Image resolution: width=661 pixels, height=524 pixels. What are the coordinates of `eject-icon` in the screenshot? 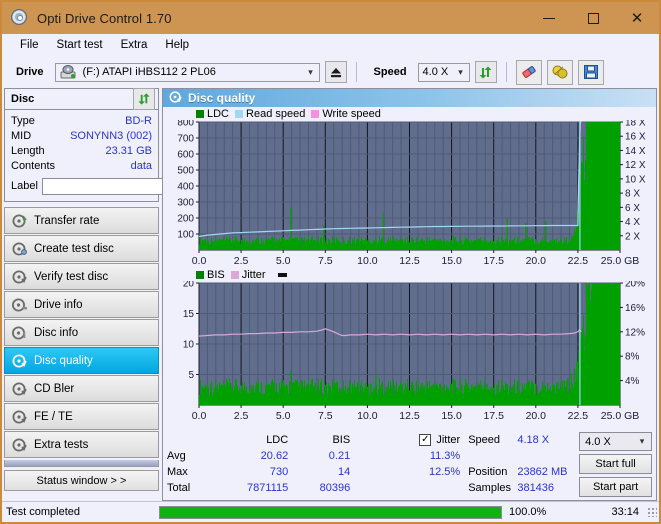 It's located at (335, 72).